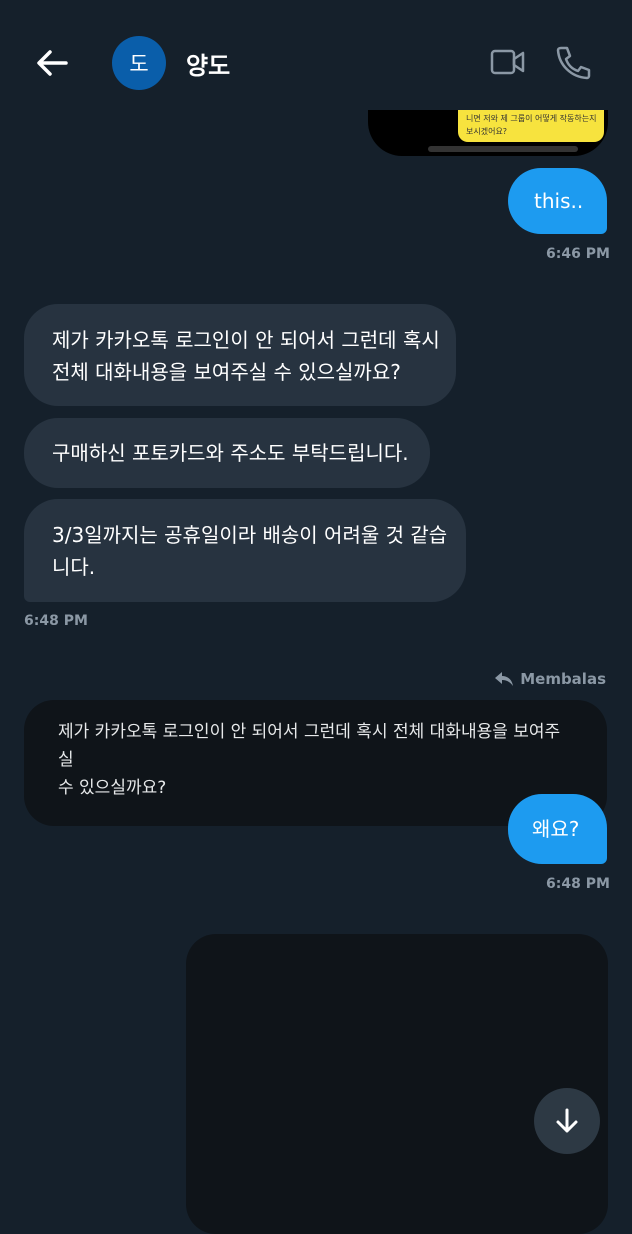 The image size is (632, 1234). What do you see at coordinates (578, 254) in the screenshot?
I see `timestamp: 6:46 PM` at bounding box center [578, 254].